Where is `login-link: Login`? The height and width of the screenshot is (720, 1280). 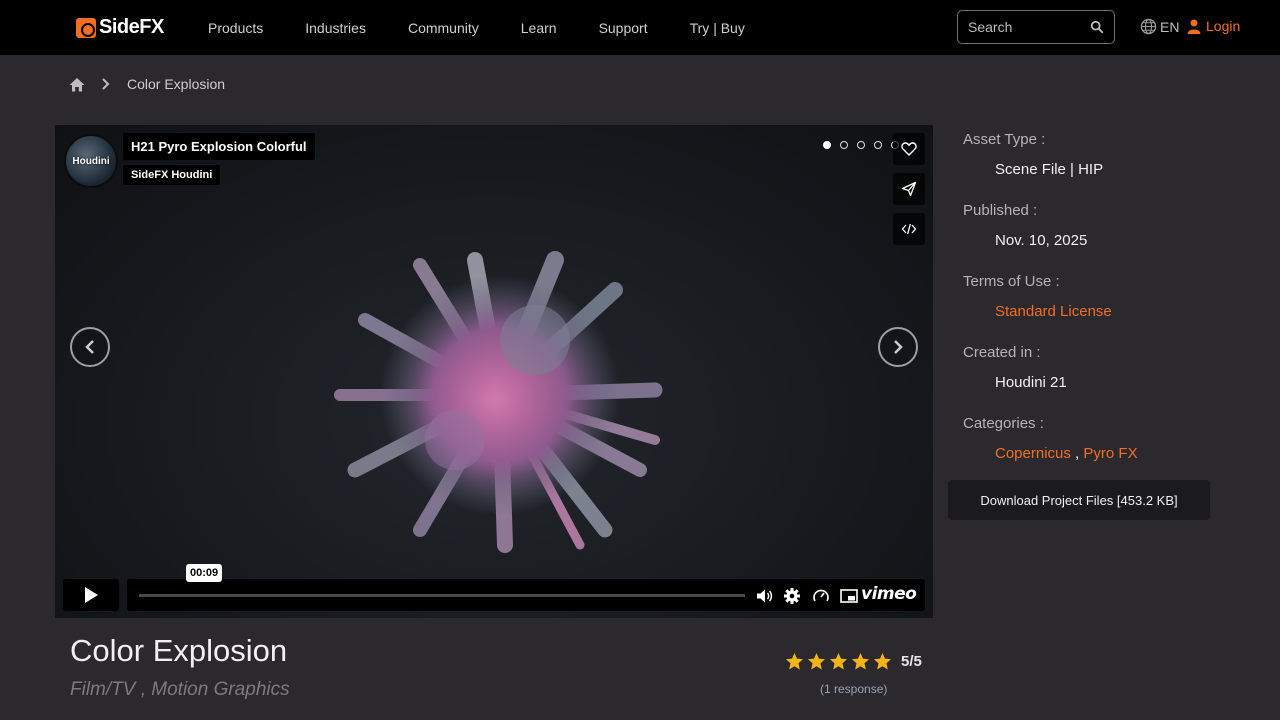 login-link: Login is located at coordinates (1213, 26).